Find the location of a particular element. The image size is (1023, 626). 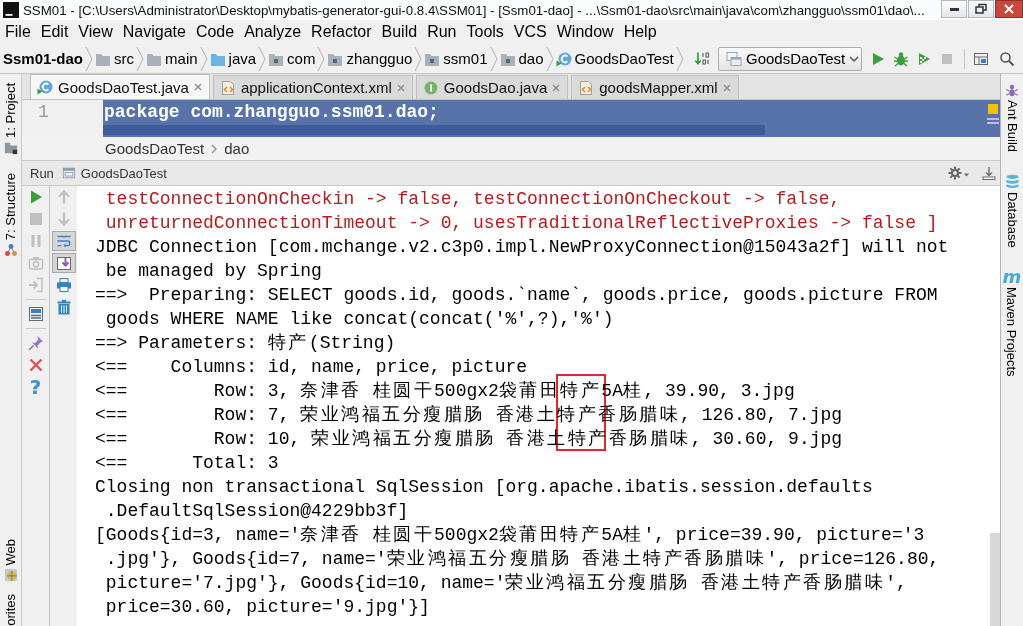

console-line: unreturnedConnectionTimeout -> 0, usesTraditionalReflectiveProxies -> false ] is located at coordinates (521, 223).